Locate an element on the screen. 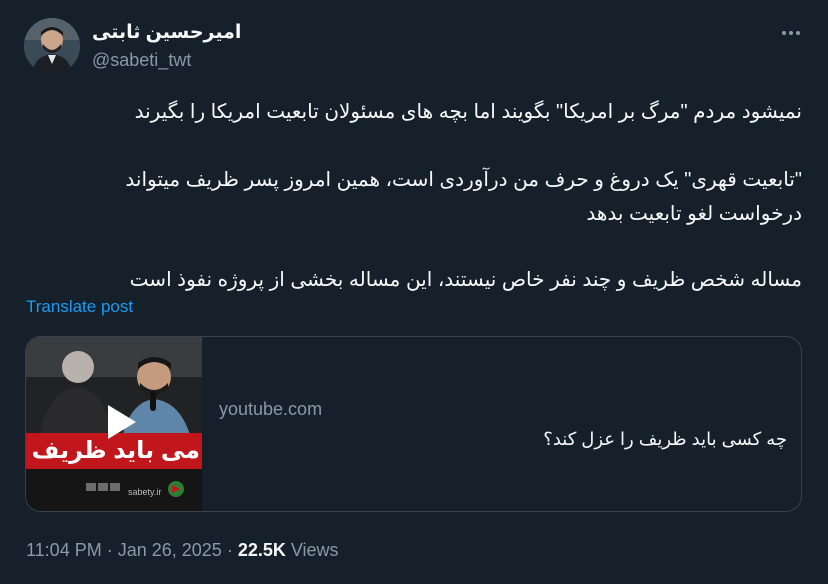  translate-post-link: Translate post is located at coordinates (79, 307).